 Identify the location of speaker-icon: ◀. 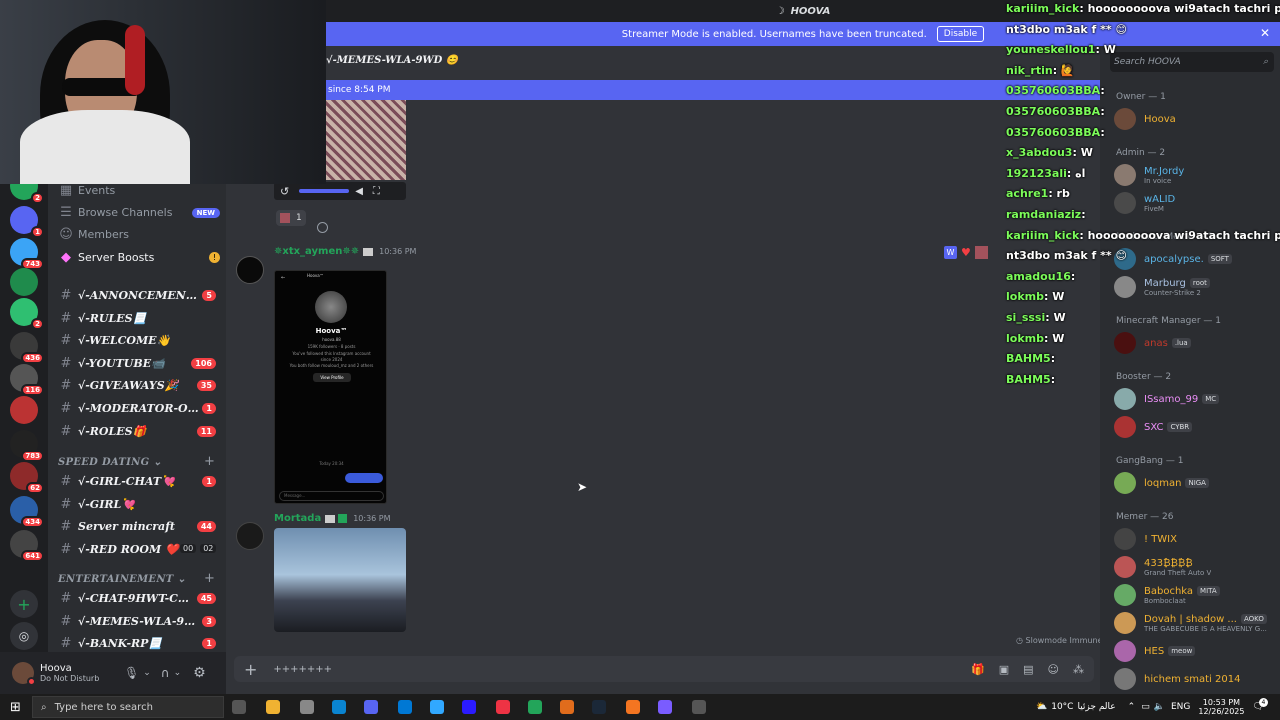
(359, 191).